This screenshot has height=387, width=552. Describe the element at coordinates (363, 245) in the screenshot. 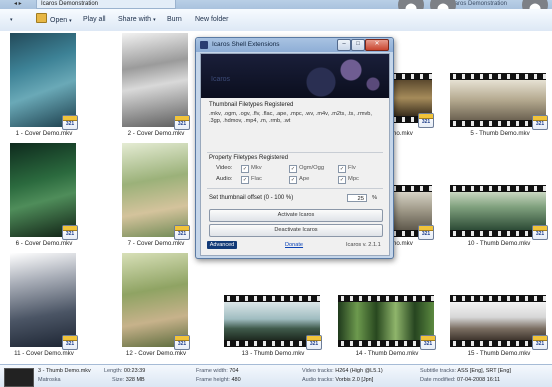

I see `version-label: Icaros v. 2.1.1` at that location.